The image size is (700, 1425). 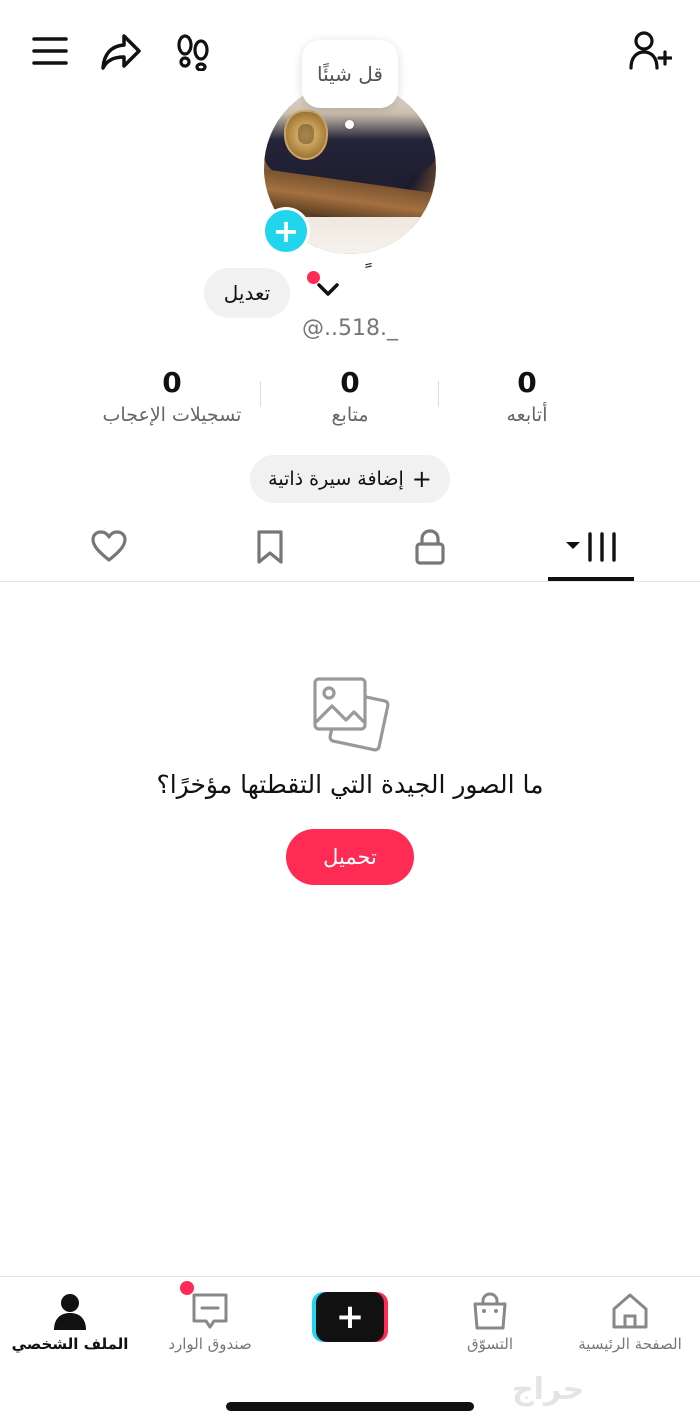 I want to click on following-label: أتابعه, so click(x=527, y=415).